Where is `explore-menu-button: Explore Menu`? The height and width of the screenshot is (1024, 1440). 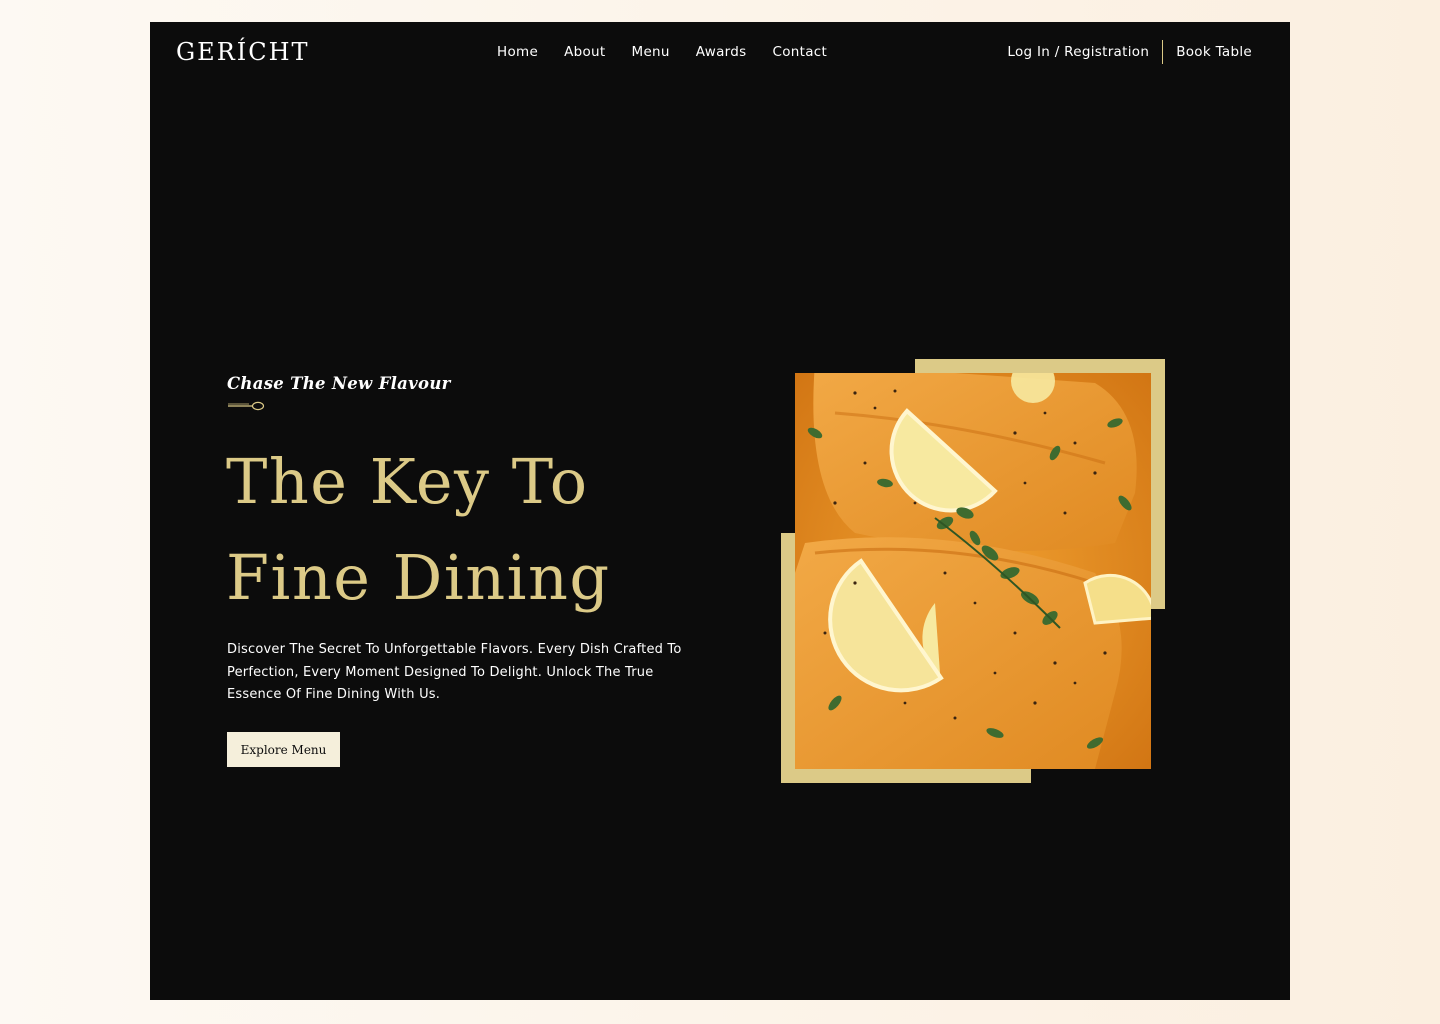
explore-menu-button: Explore Menu is located at coordinates (283, 749).